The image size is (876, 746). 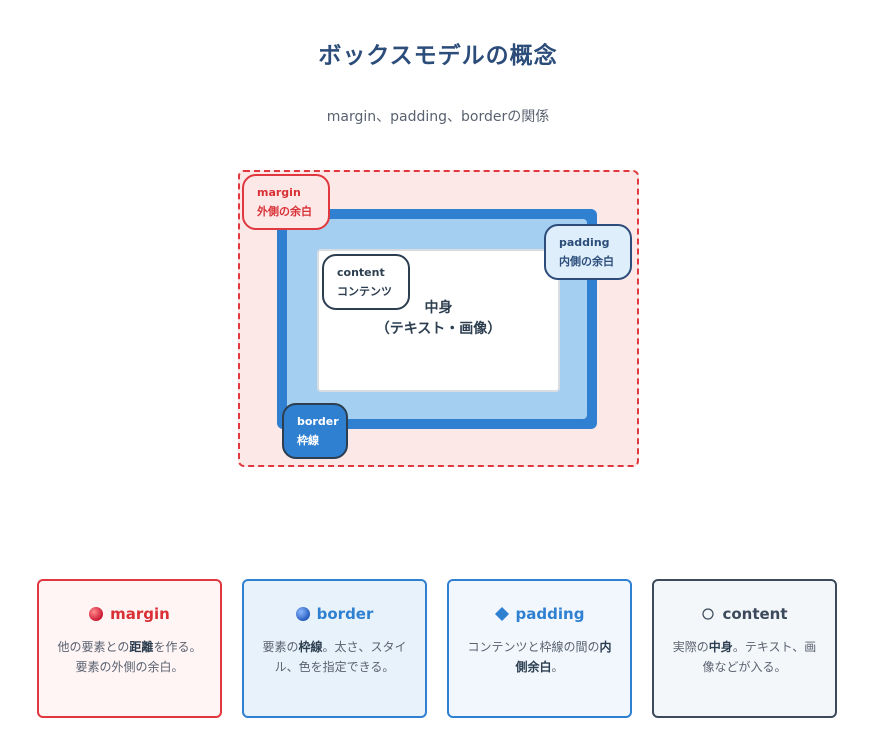 I want to click on blue-diamond-icon, so click(x=501, y=614).